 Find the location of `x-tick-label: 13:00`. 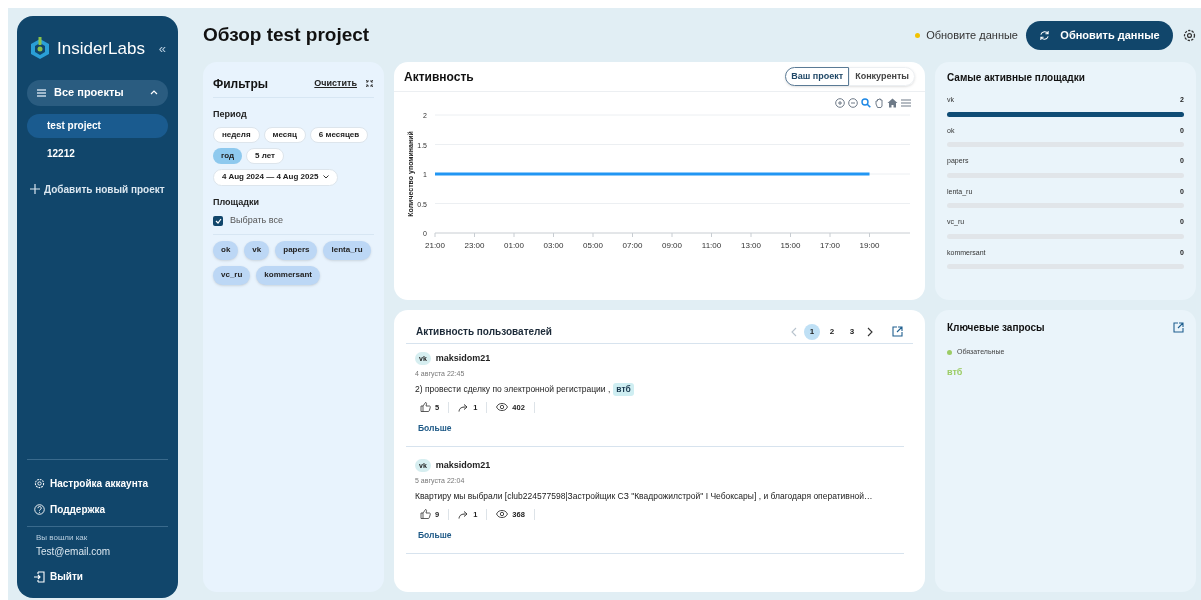

x-tick-label: 13:00 is located at coordinates (751, 245).